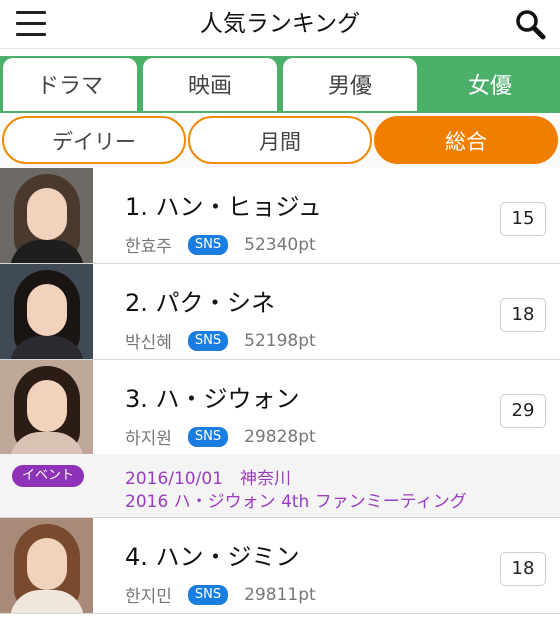 This screenshot has width=560, height=627. Describe the element at coordinates (490, 83) in the screenshot. I see `tab-actress: 女優` at that location.